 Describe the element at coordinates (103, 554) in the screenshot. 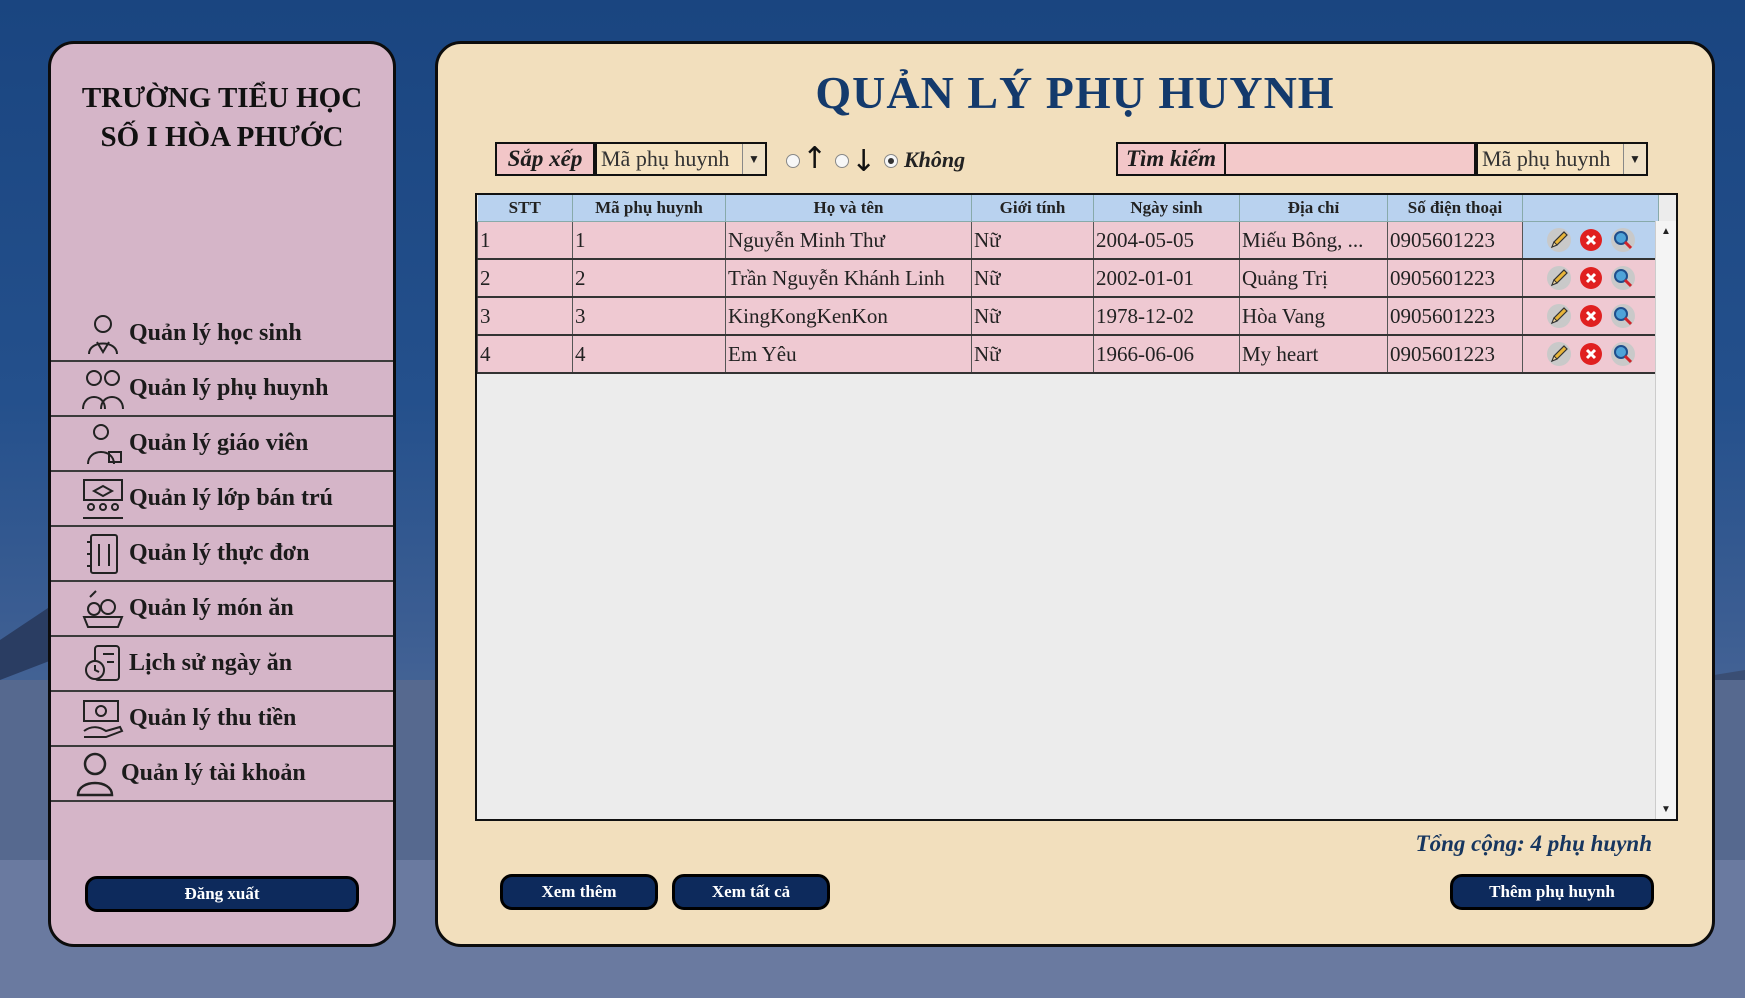

I see `menu-book-icon` at that location.